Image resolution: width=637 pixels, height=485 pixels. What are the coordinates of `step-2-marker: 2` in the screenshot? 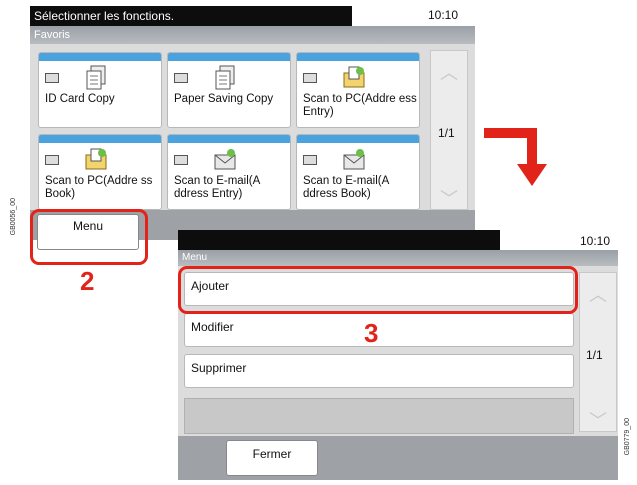 It's located at (87, 281).